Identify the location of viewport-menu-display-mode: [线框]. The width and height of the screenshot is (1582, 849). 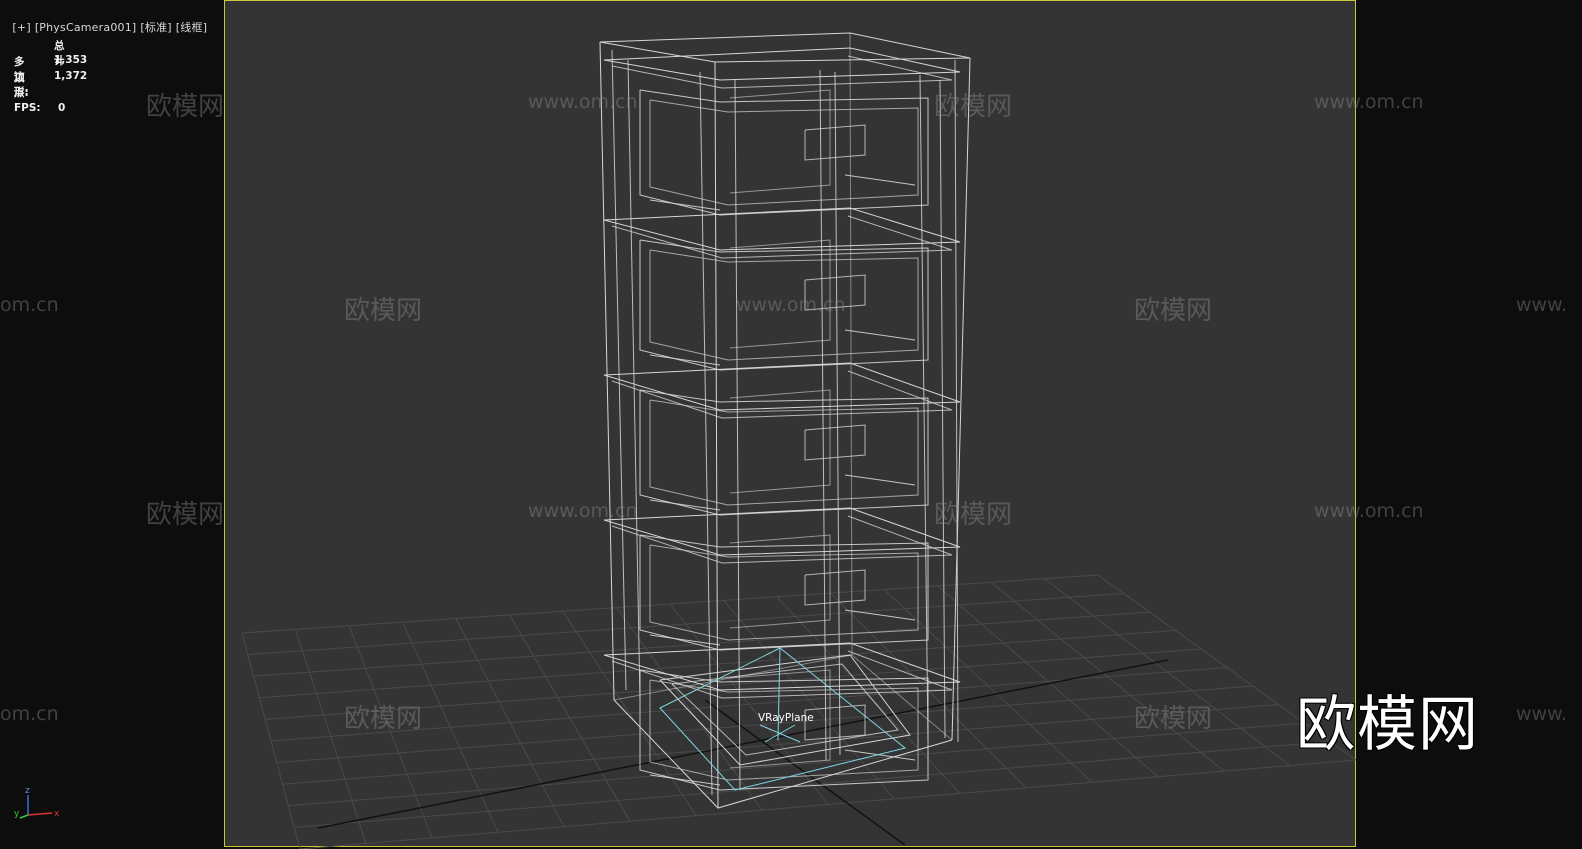
(191, 27).